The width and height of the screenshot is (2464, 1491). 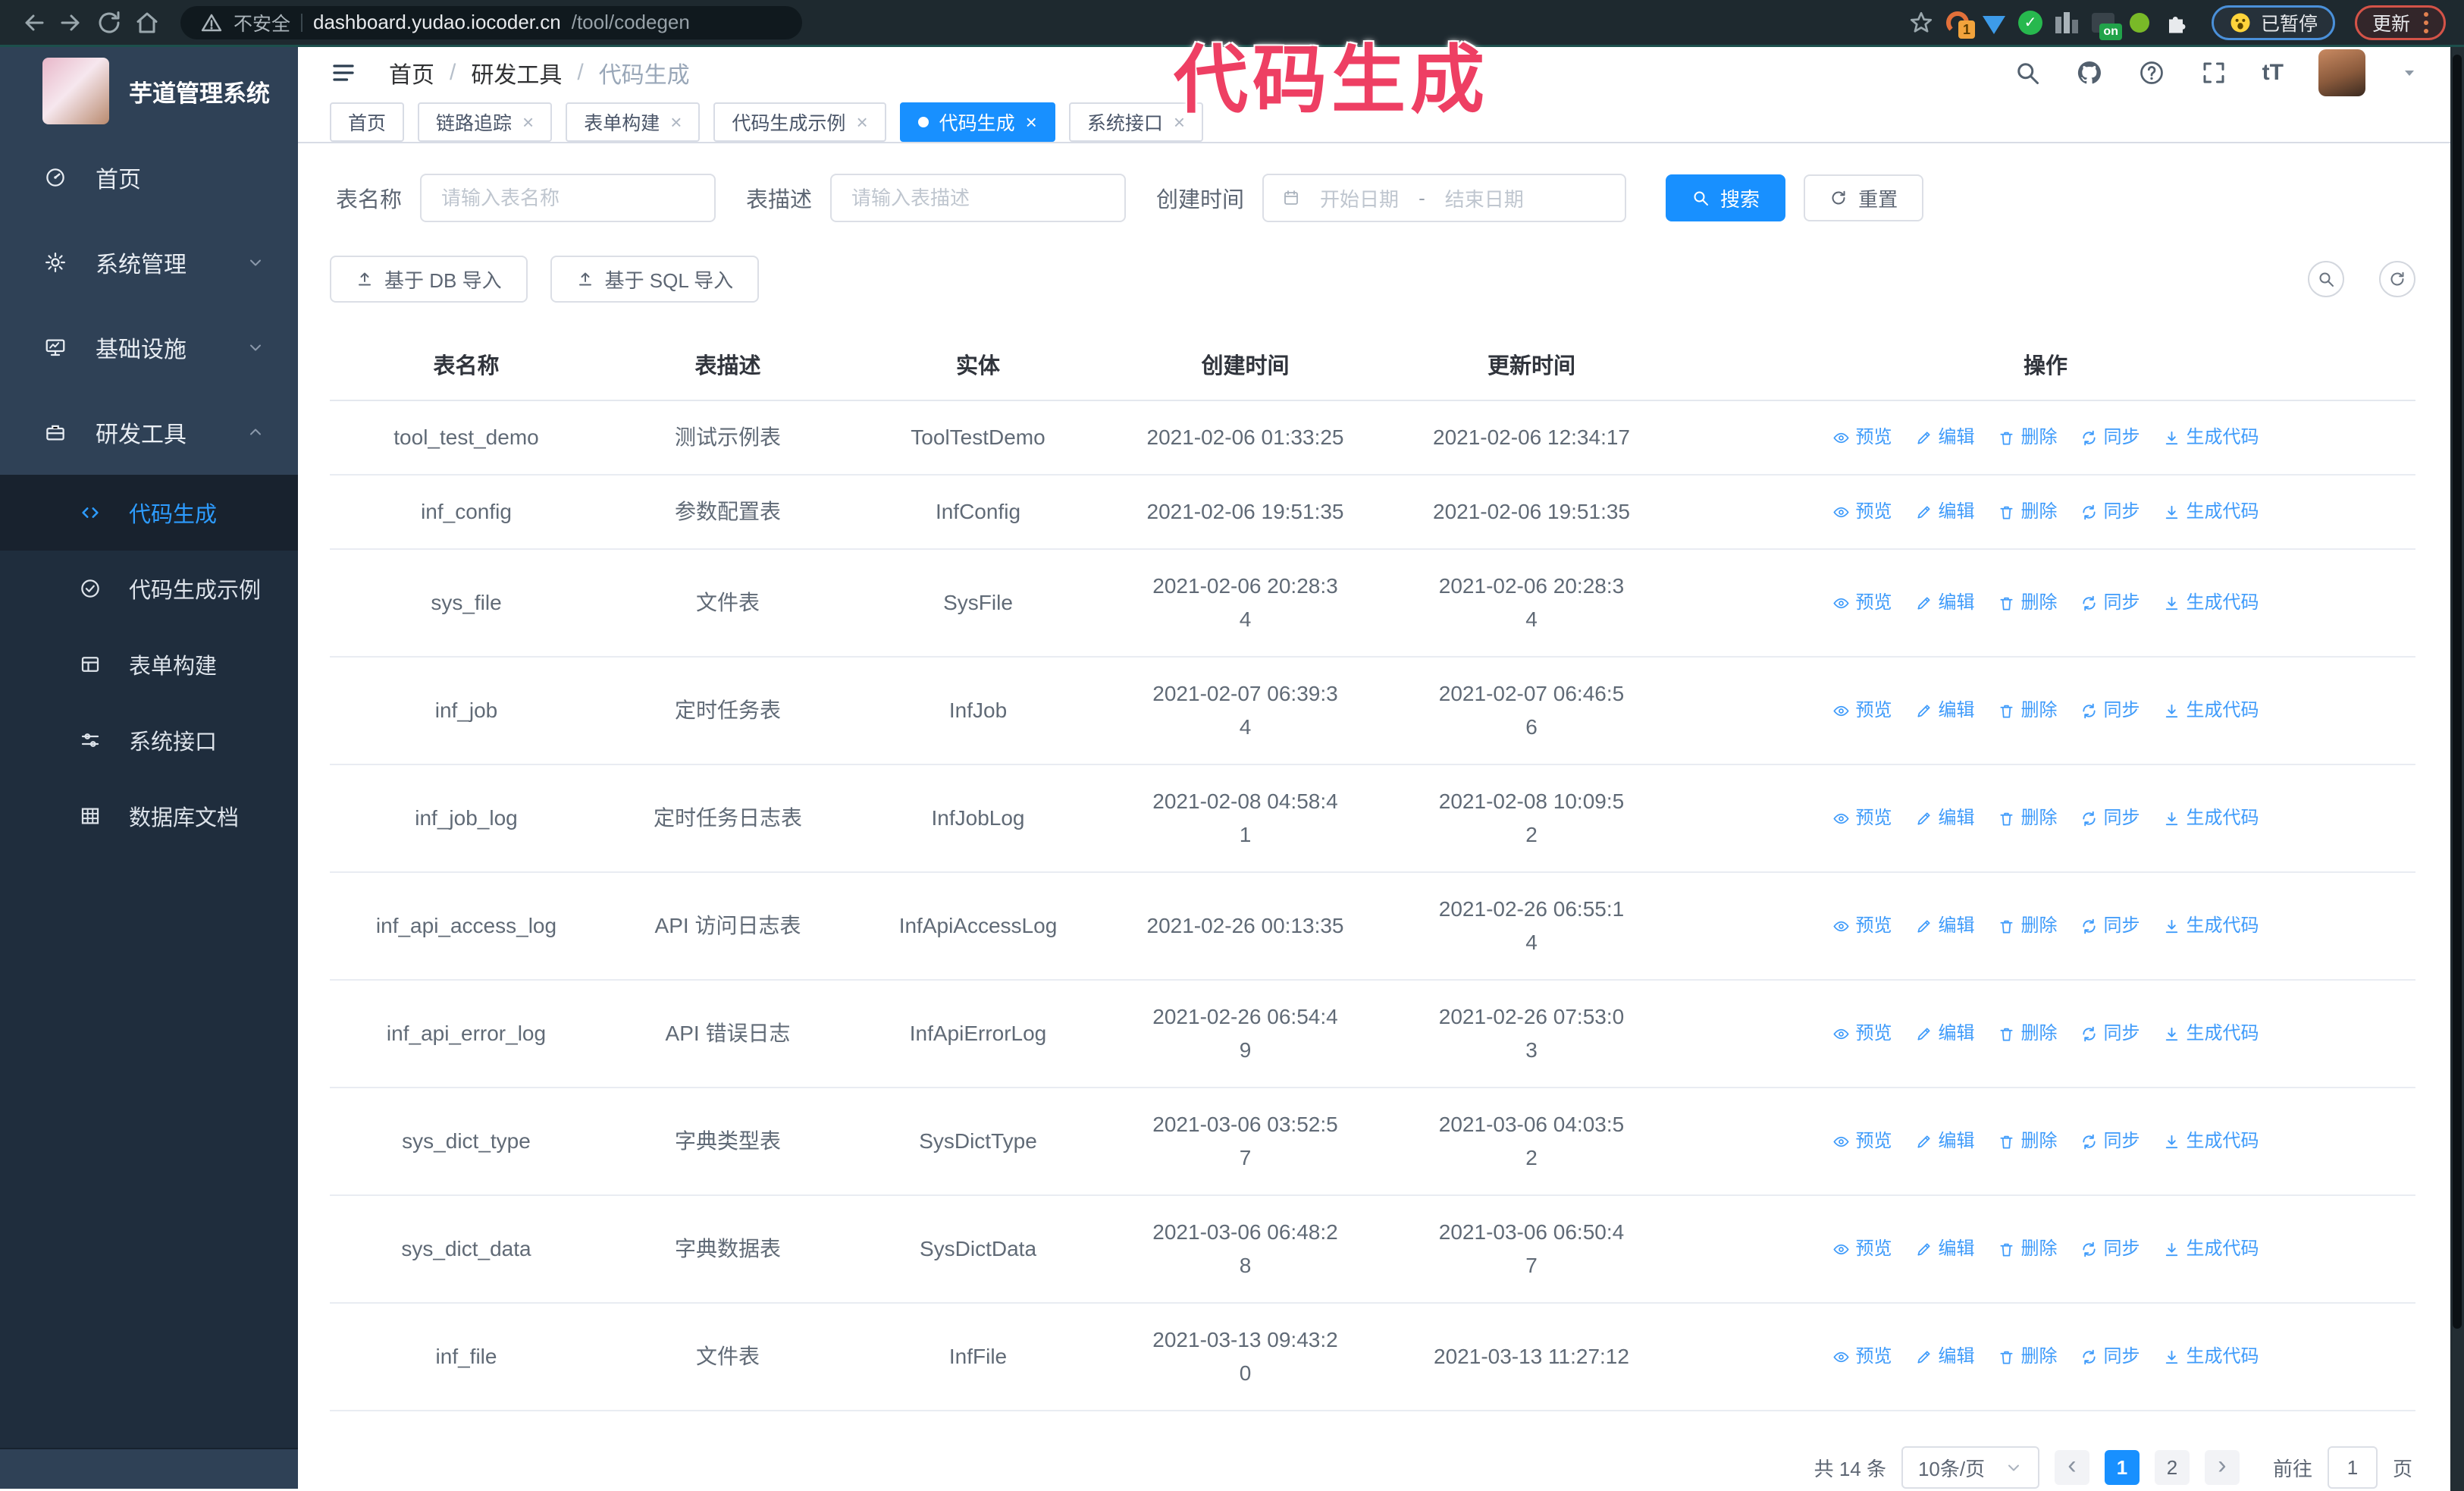 What do you see at coordinates (1922, 22) in the screenshot?
I see `bookmark-star-icon` at bounding box center [1922, 22].